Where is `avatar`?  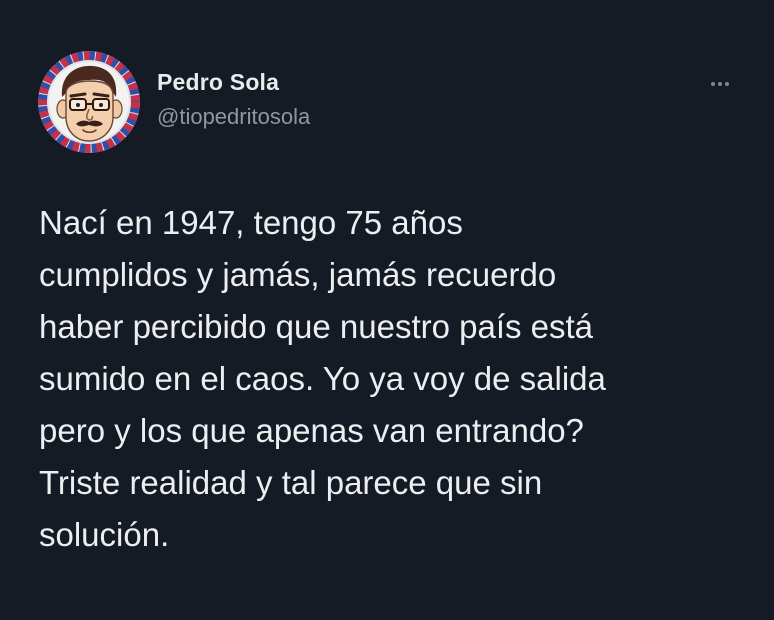
avatar is located at coordinates (89, 102).